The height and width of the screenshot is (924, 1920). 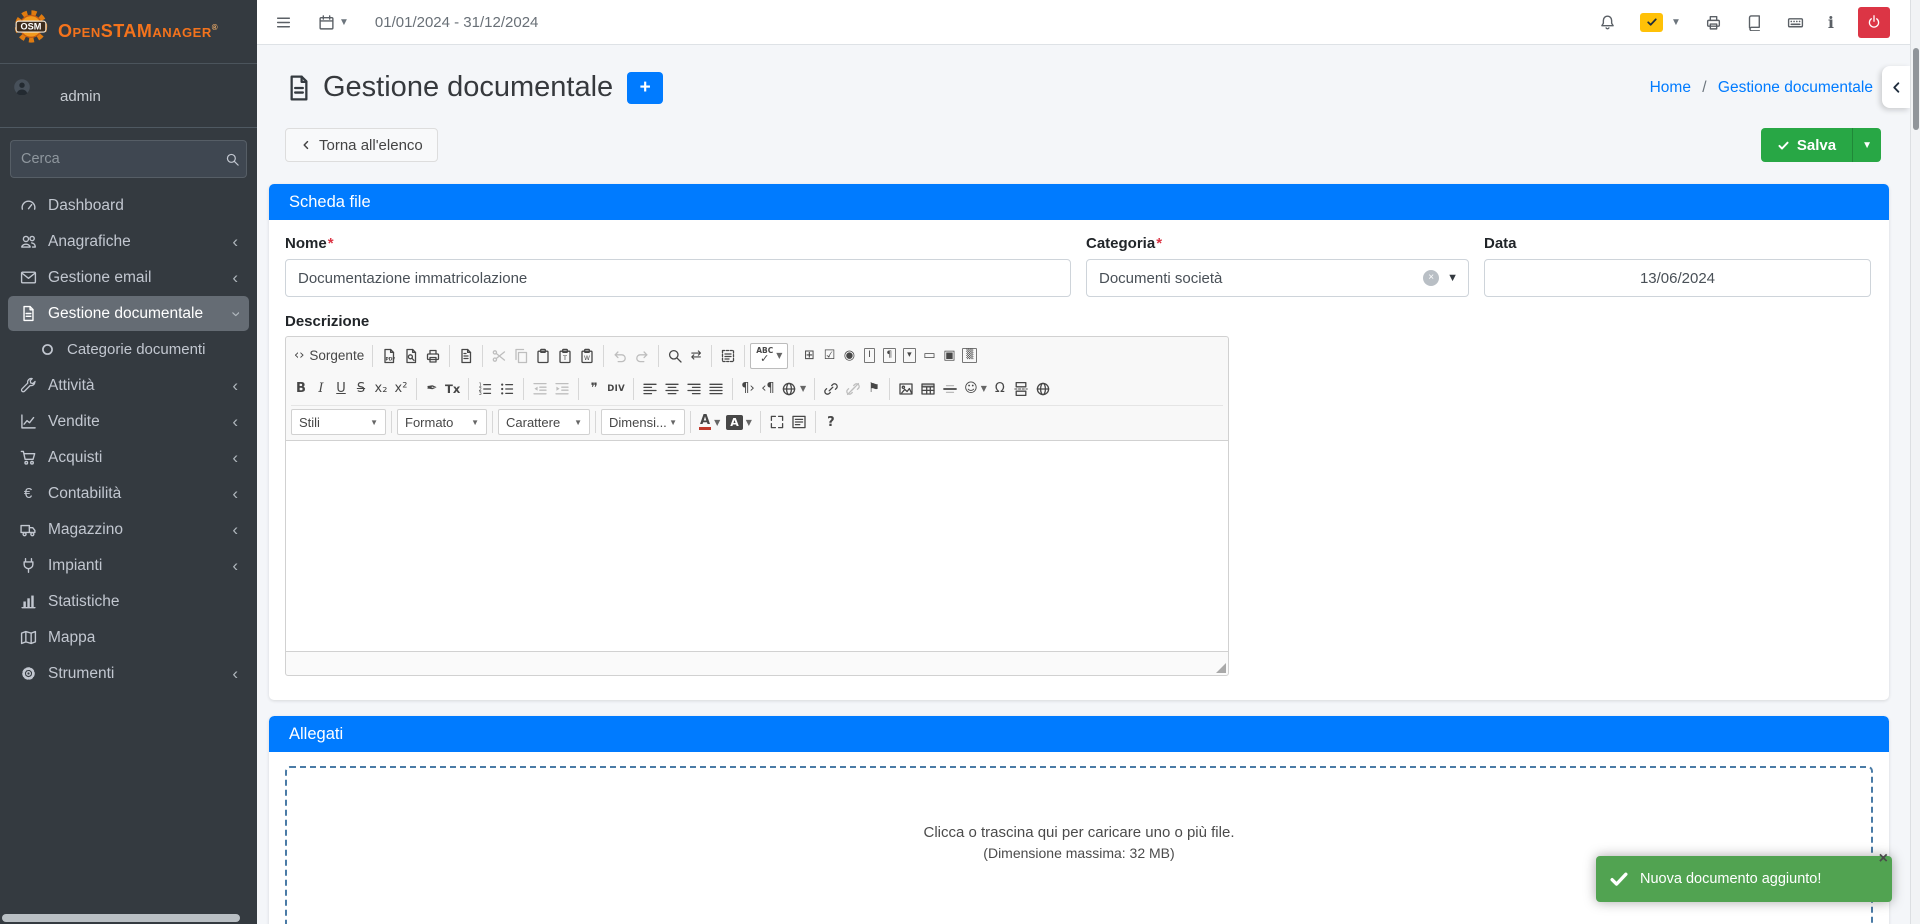 What do you see at coordinates (906, 389) in the screenshot?
I see `editor-image-button` at bounding box center [906, 389].